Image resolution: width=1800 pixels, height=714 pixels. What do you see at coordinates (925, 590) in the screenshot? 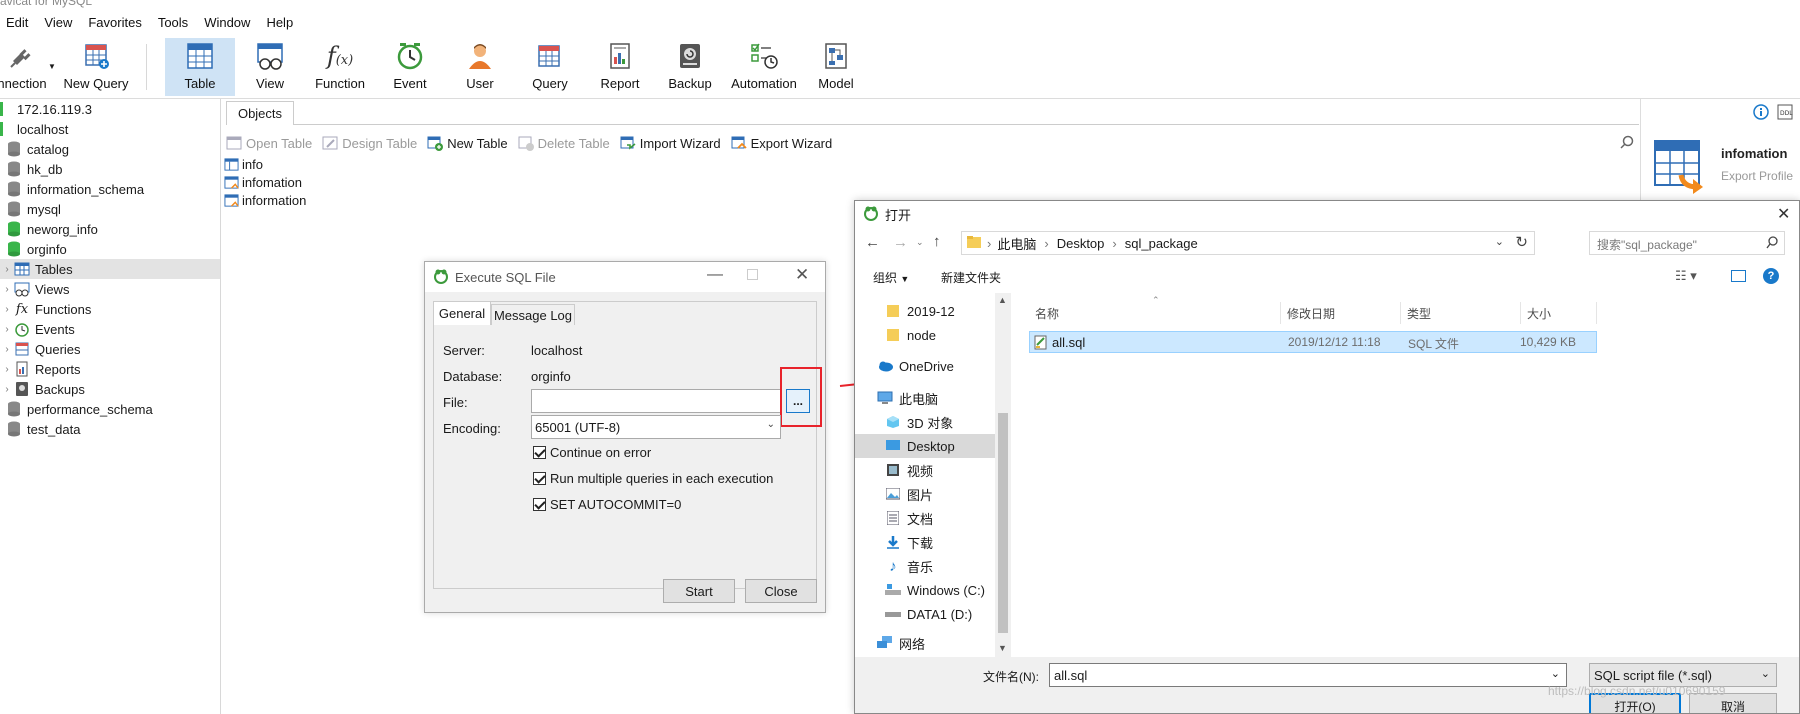
I see `nav-item-drive-c: Windows (C:)` at bounding box center [925, 590].